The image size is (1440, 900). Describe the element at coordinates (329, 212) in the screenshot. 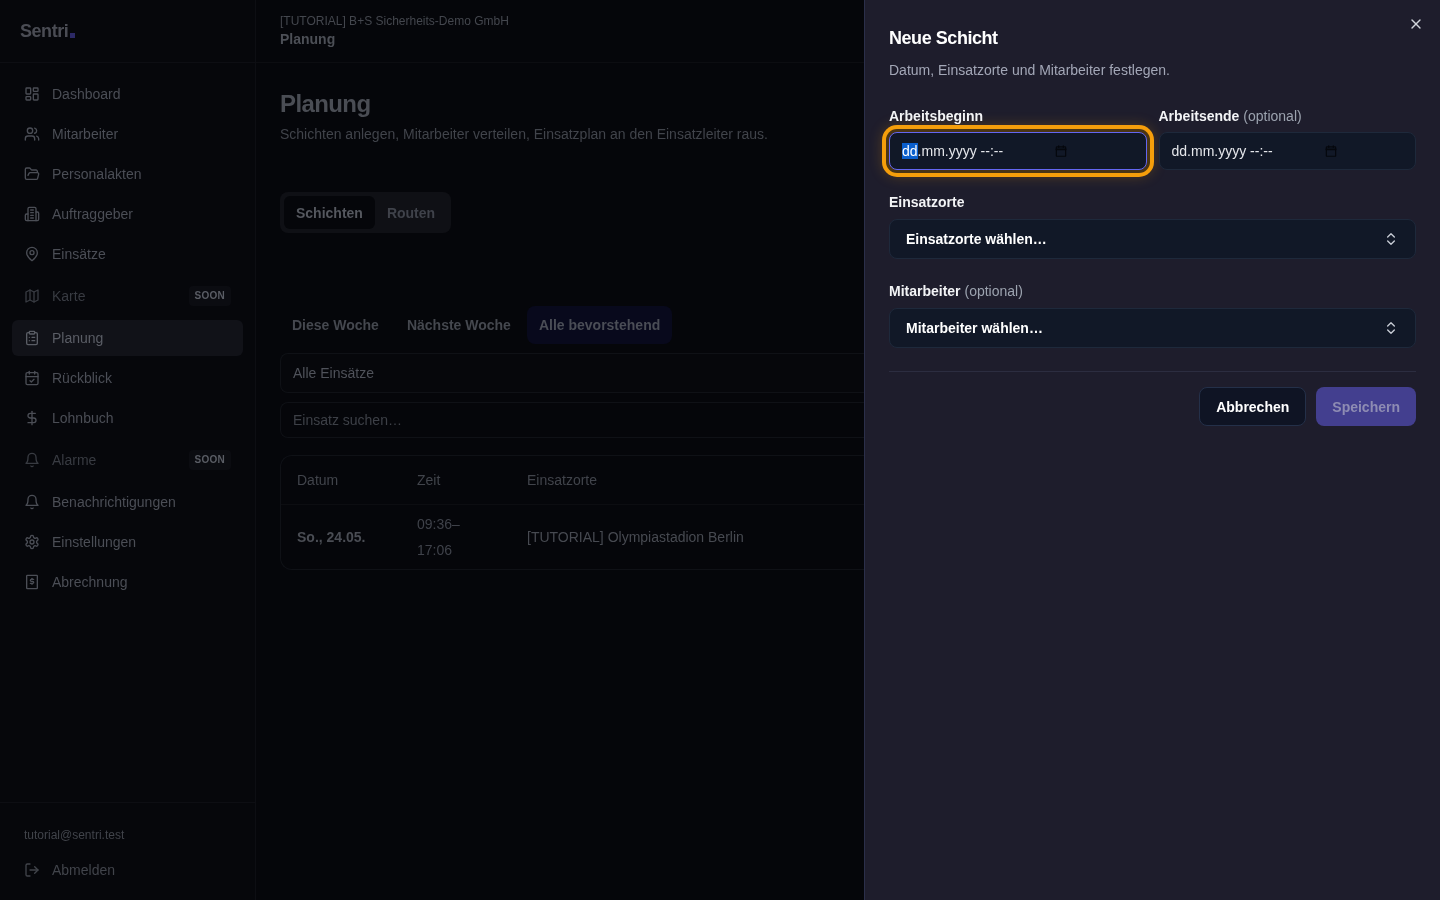

I see `view-tab: Schichten` at that location.